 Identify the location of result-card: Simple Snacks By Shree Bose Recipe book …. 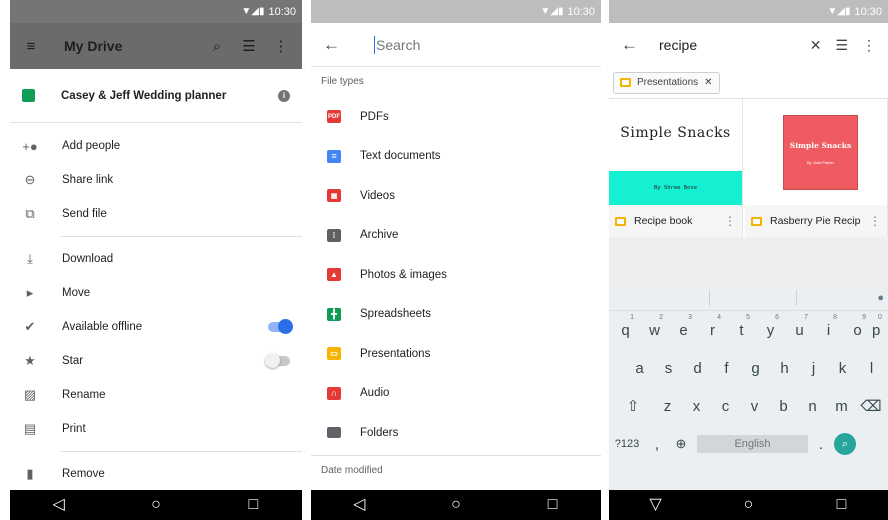
(676, 168).